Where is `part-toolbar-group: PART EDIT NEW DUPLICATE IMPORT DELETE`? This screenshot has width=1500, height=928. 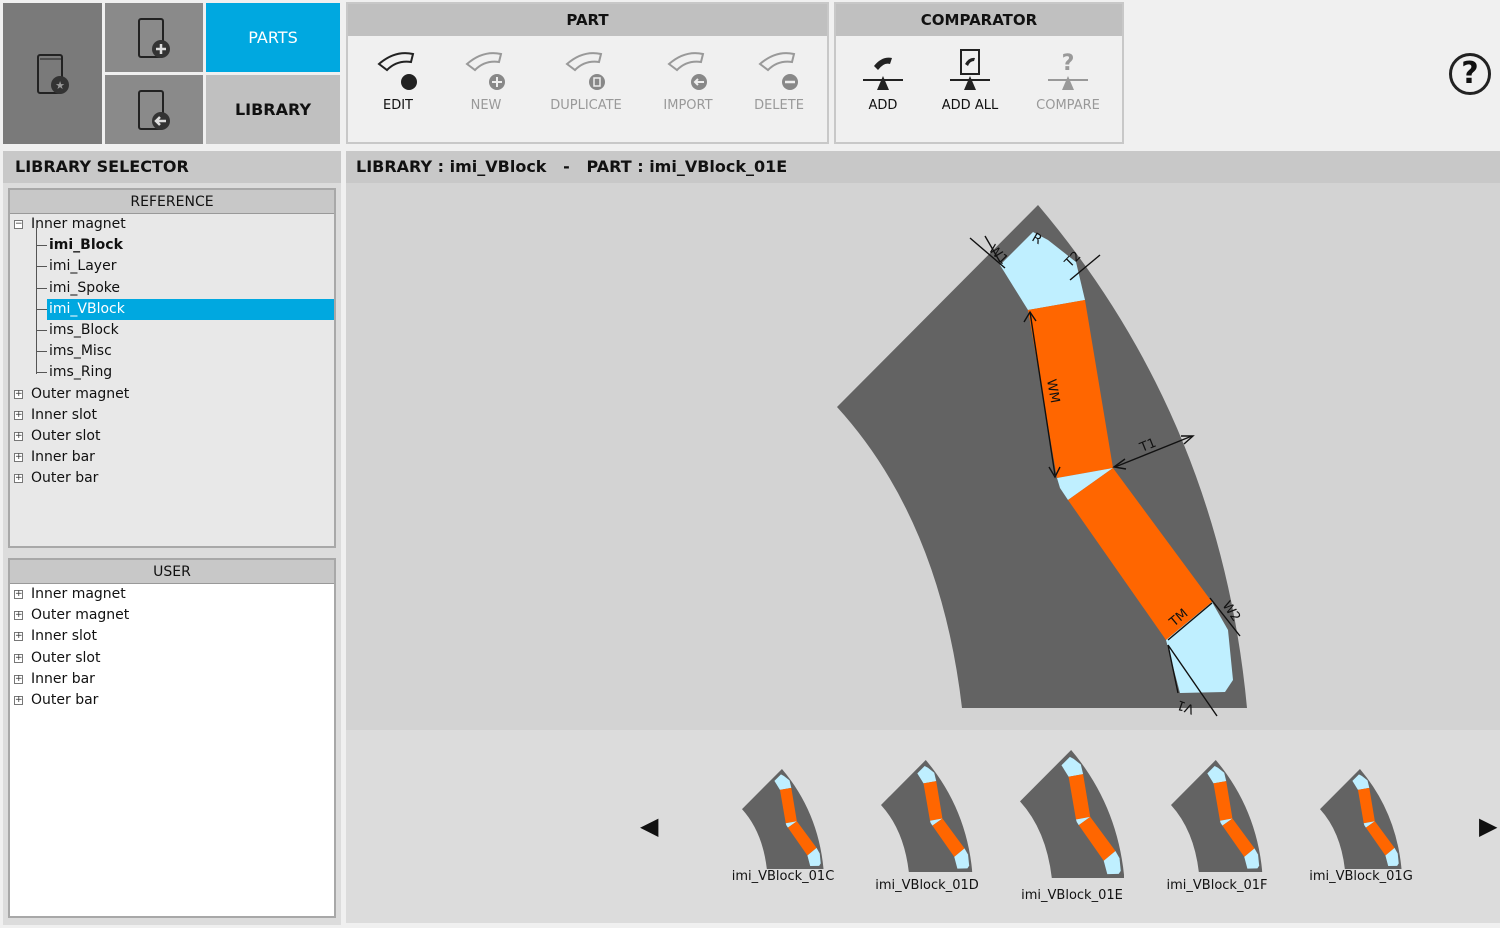
part-toolbar-group: PART EDIT NEW DUPLICATE IMPORT DELETE is located at coordinates (587, 73).